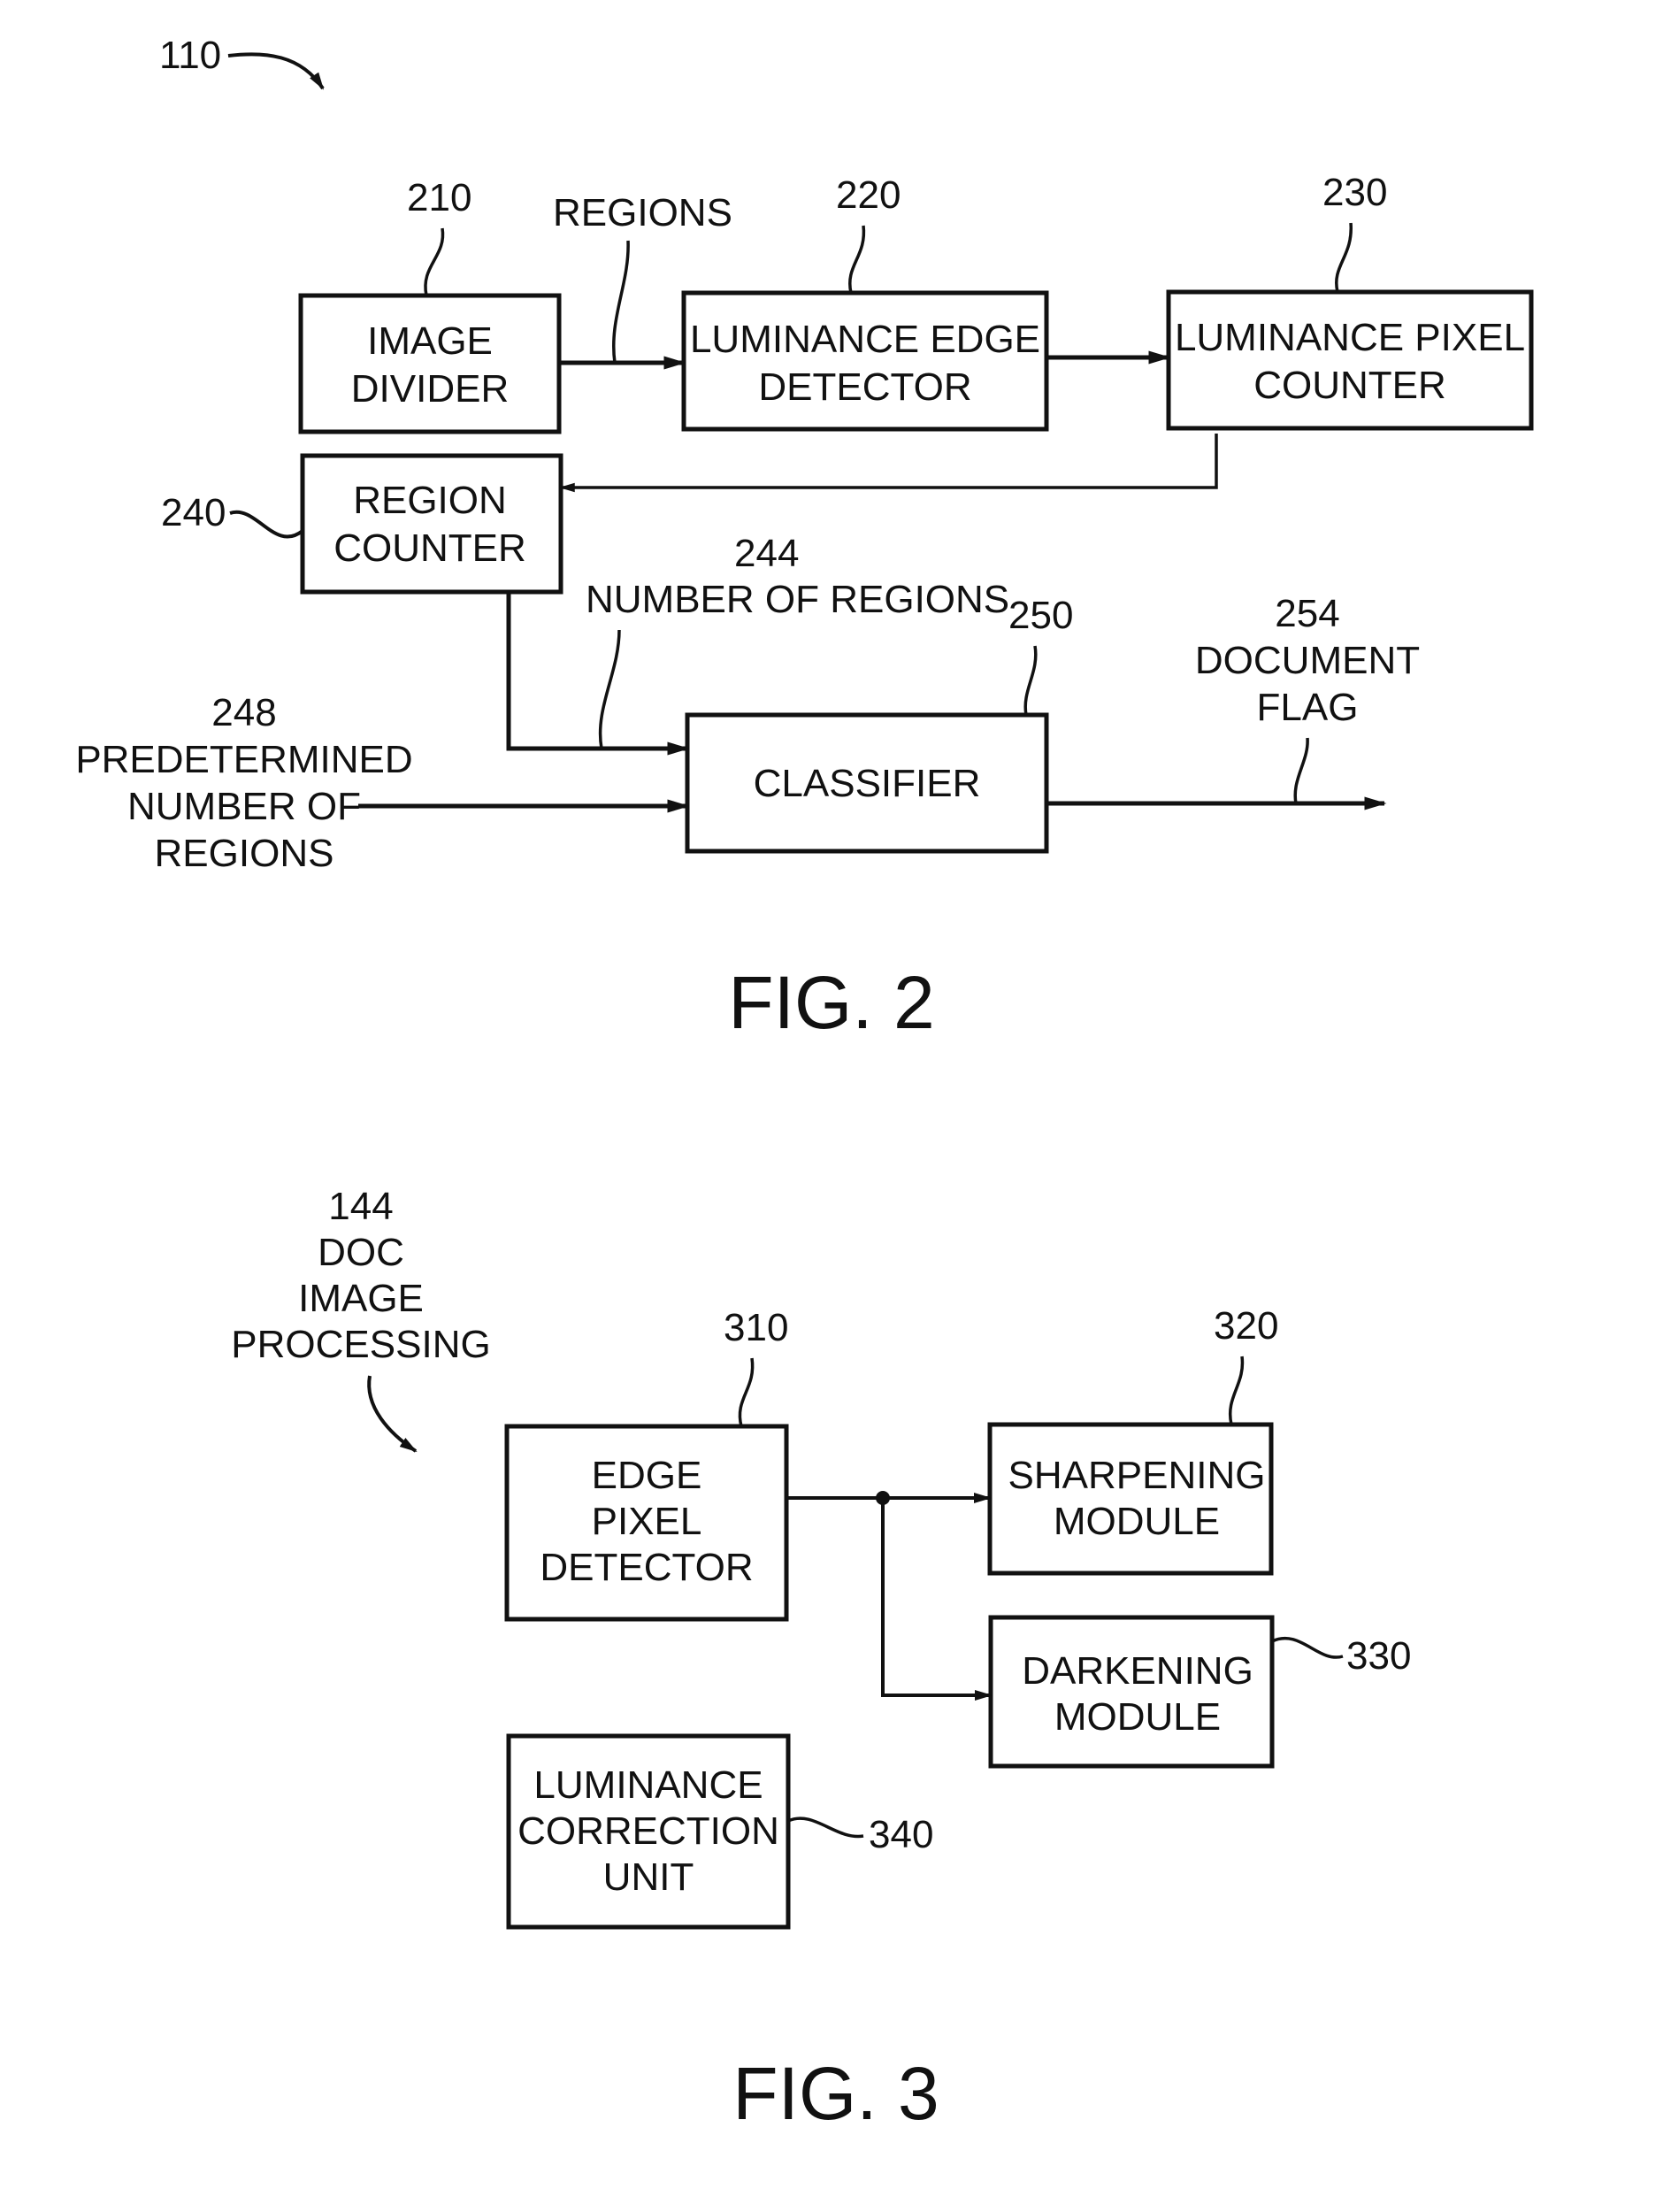 Image resolution: width=1671 pixels, height=2212 pixels. Describe the element at coordinates (266, 524) in the screenshot. I see `ref-240-leader` at that location.